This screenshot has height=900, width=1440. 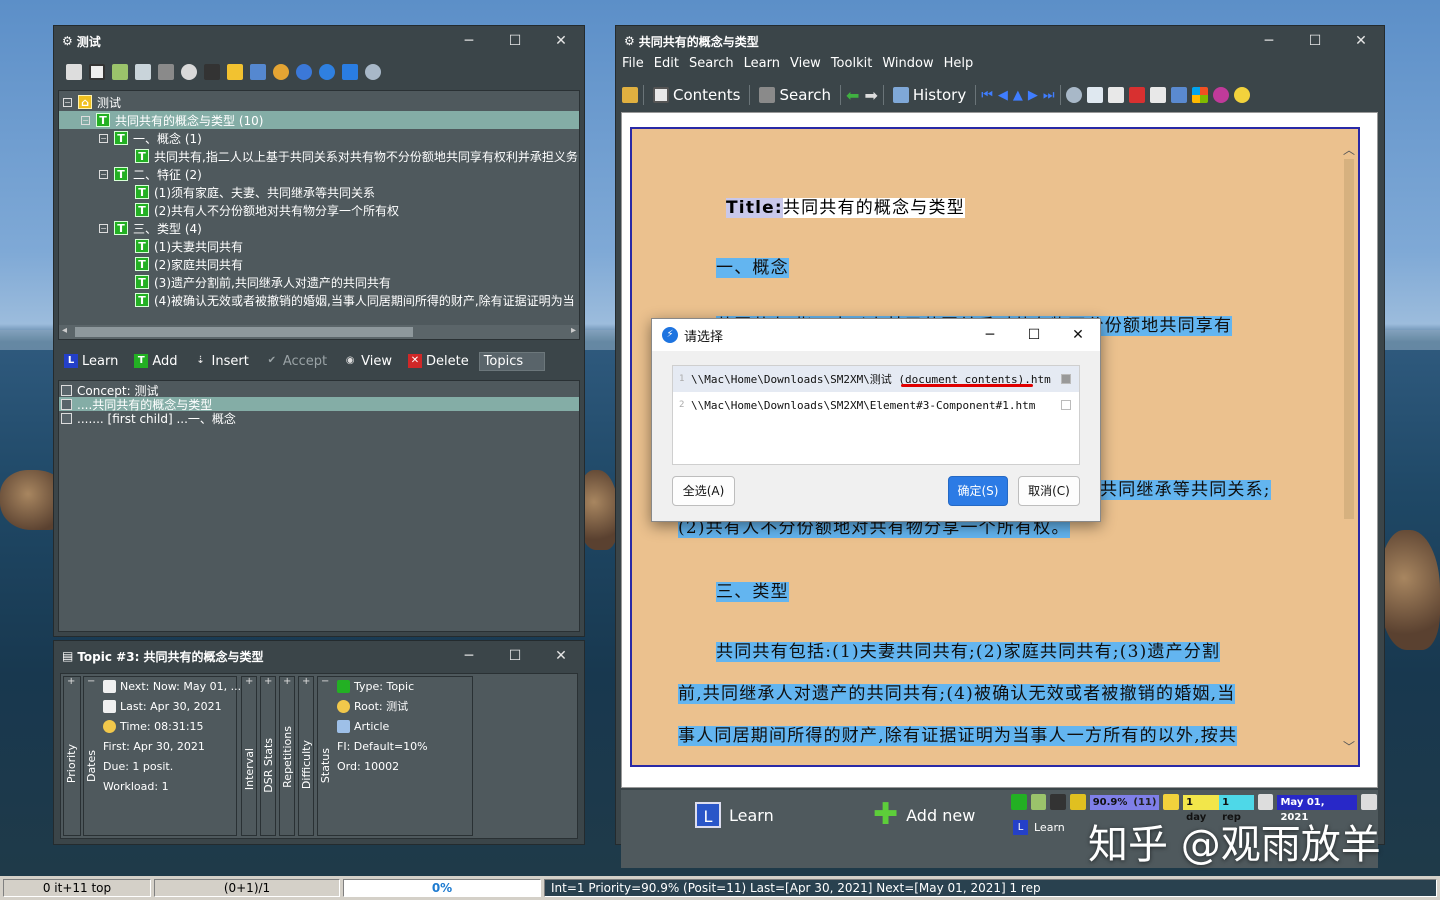 I want to click on expand-dsr-icon: +, so click(x=268, y=681).